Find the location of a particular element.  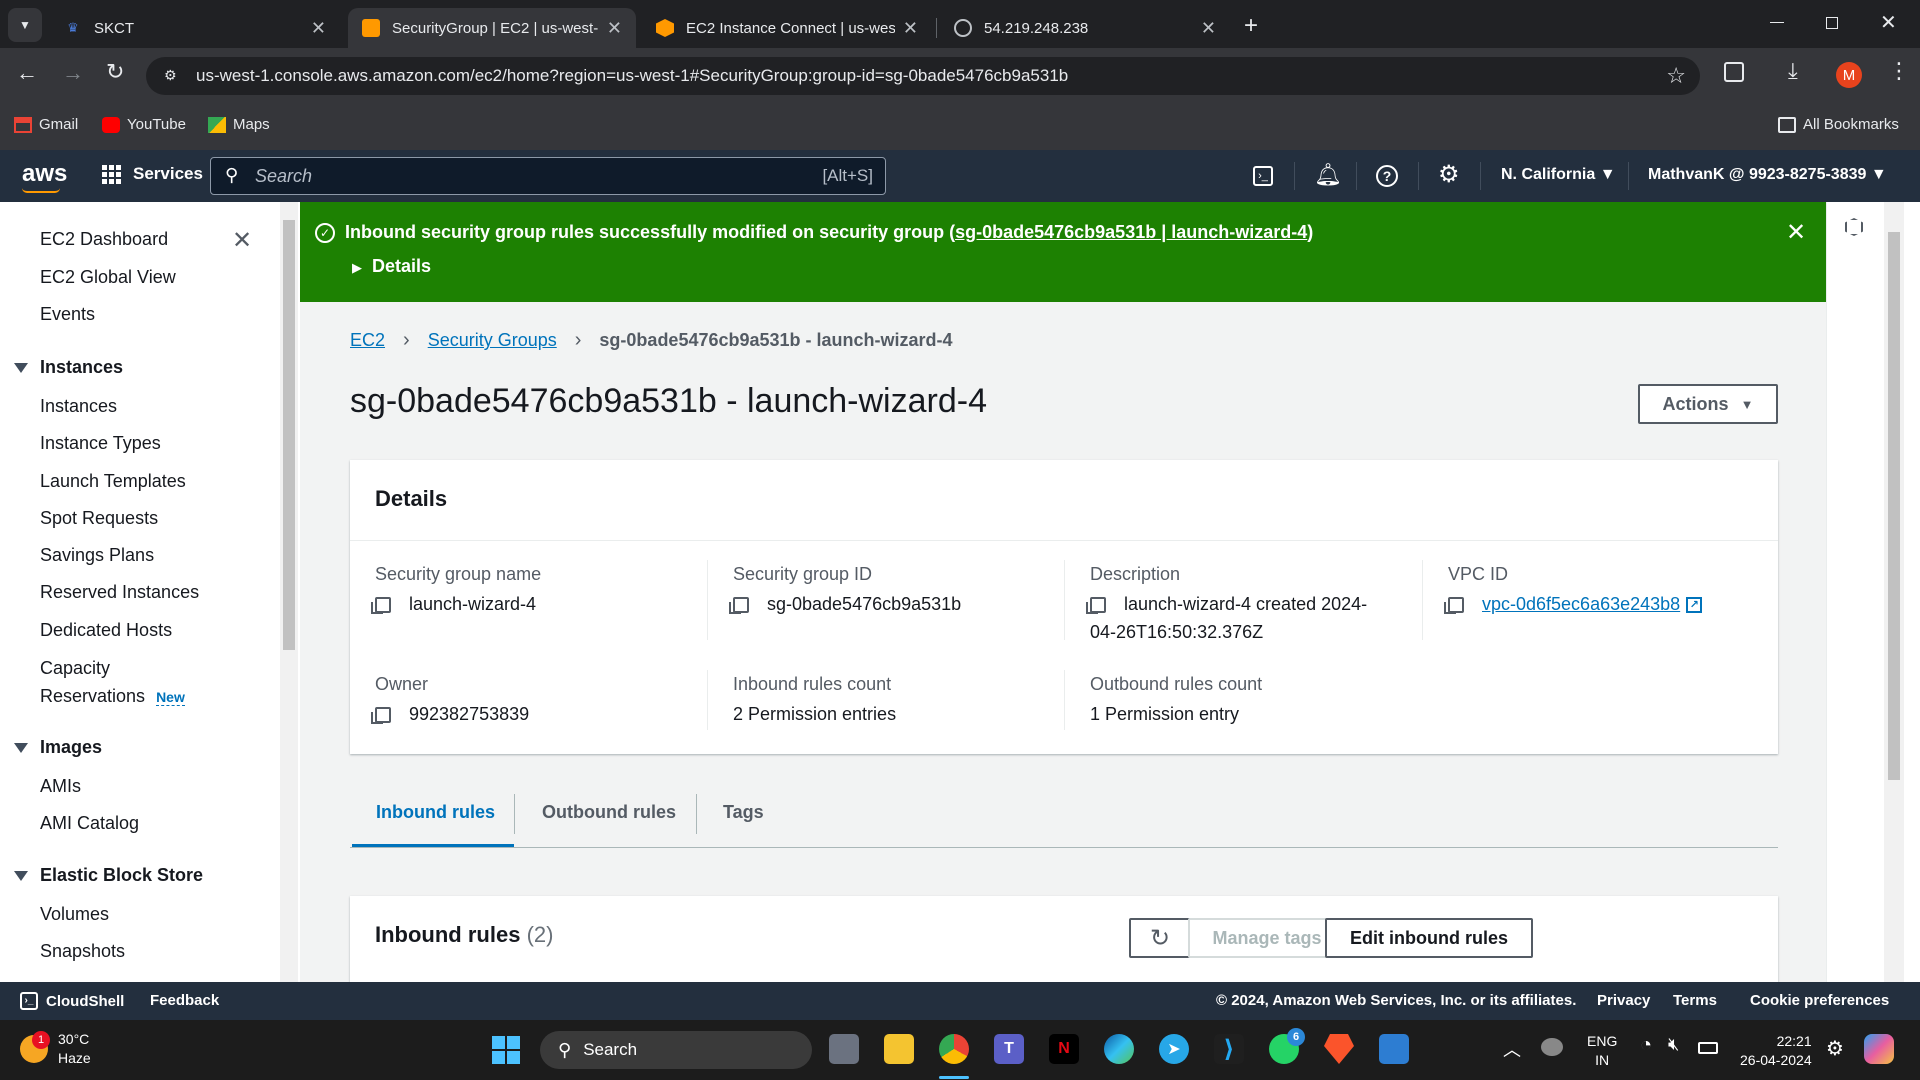

close-sidebar-icon: ✕ is located at coordinates (242, 240).